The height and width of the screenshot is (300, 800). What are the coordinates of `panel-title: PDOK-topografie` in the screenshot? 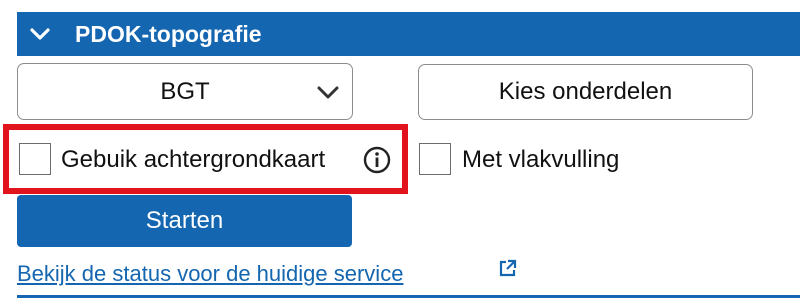 It's located at (168, 34).